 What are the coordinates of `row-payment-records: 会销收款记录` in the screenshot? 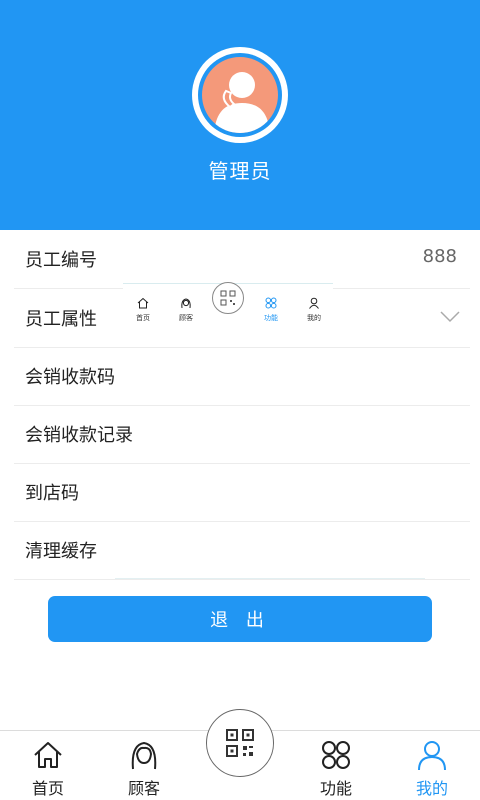 It's located at (242, 434).